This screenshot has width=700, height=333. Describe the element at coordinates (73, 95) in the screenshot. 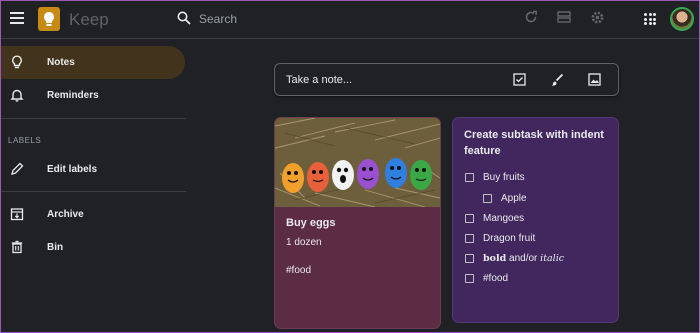

I see `sidebar-item-label: Reminders` at that location.